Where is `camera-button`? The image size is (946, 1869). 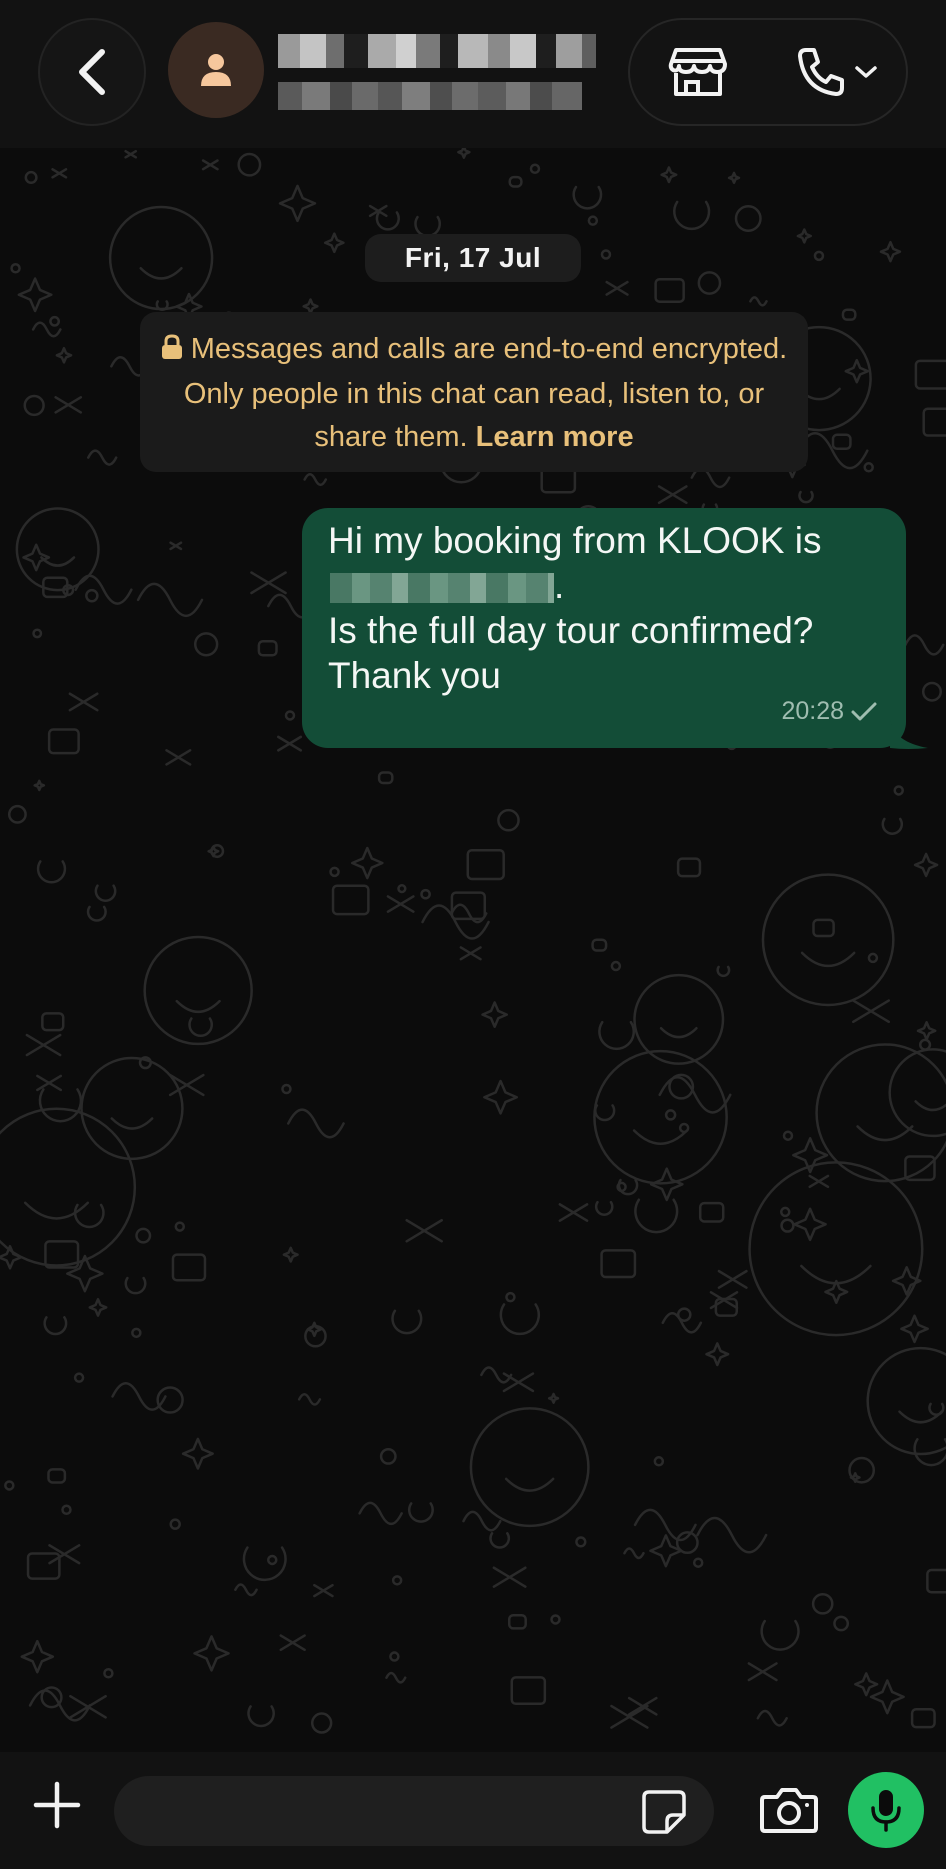 camera-button is located at coordinates (789, 1810).